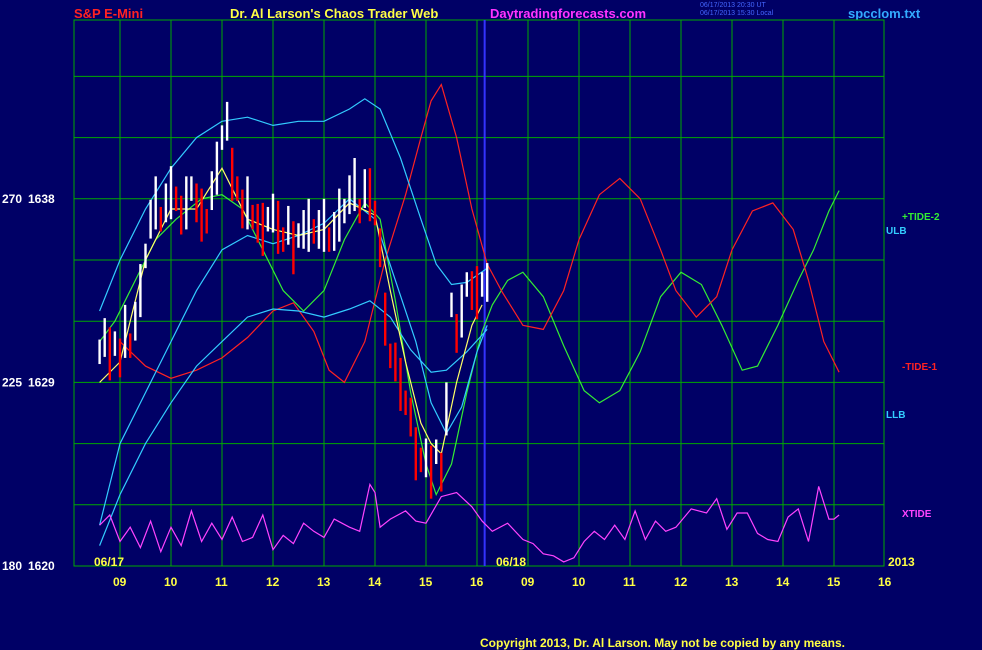 This screenshot has height=650, width=982. What do you see at coordinates (834, 582) in the screenshot?
I see `x-tick-day2: 15` at bounding box center [834, 582].